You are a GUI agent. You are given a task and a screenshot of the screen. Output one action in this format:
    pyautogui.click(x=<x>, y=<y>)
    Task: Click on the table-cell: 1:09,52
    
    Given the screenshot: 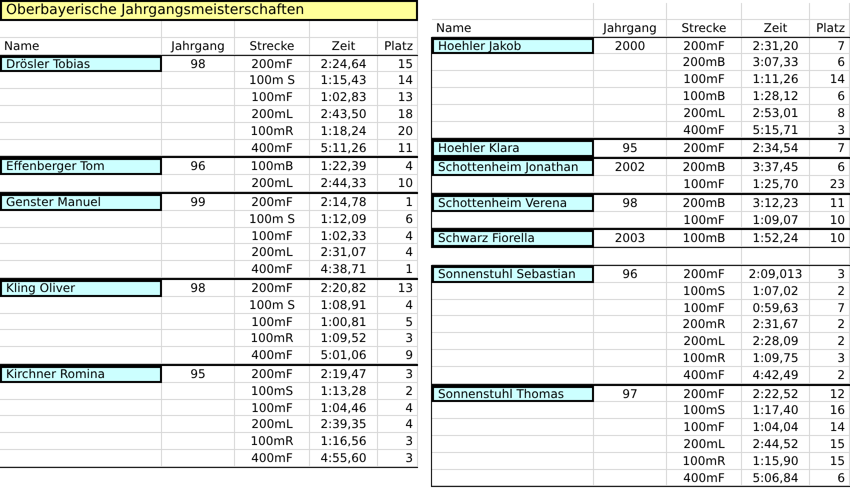 What is the action you would take?
    pyautogui.click(x=344, y=339)
    